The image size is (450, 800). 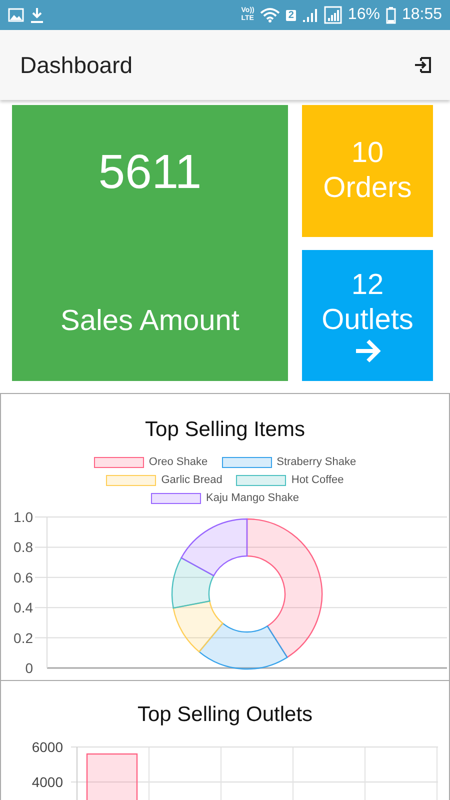 I want to click on legend-label: Oreo Shake, so click(x=178, y=462).